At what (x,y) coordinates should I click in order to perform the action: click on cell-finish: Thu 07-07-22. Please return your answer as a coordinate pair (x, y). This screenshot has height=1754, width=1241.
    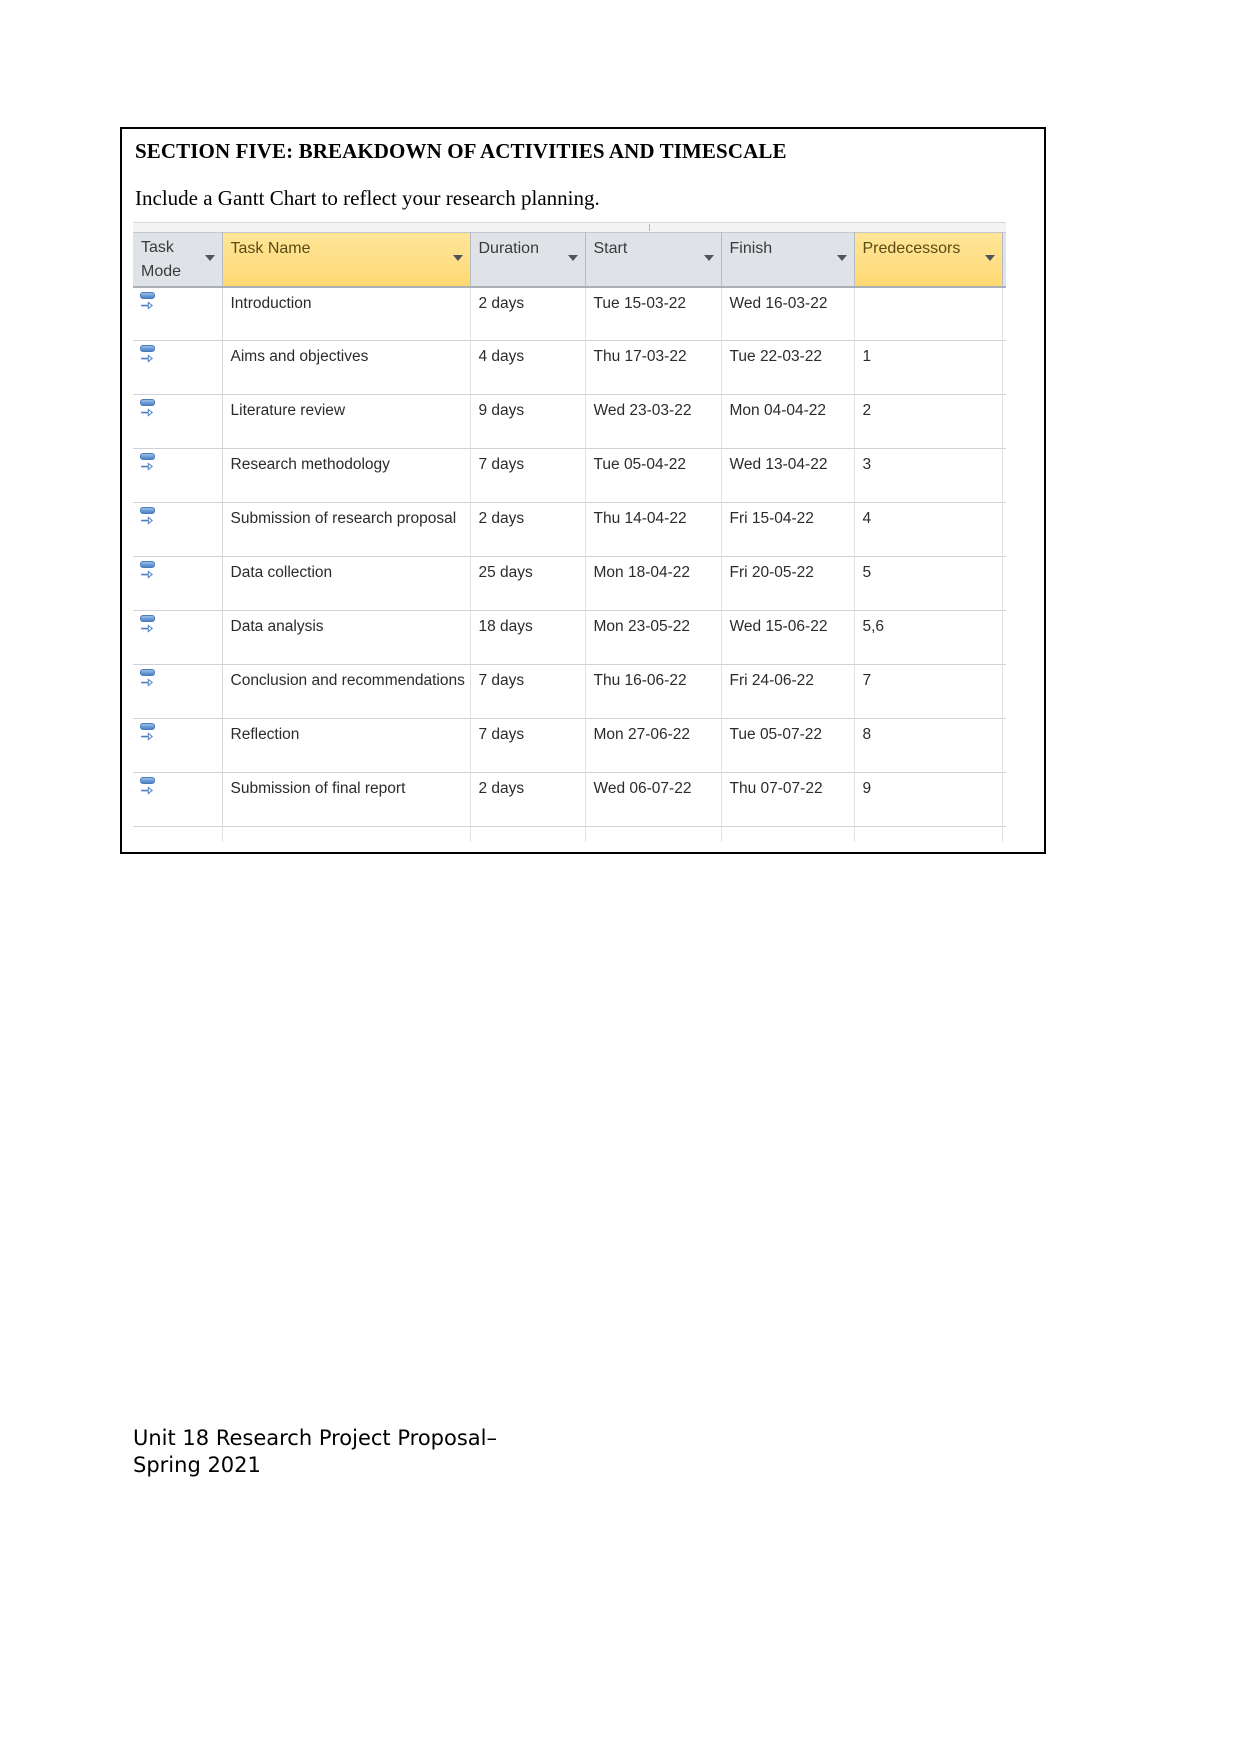
    Looking at the image, I should click on (788, 799).